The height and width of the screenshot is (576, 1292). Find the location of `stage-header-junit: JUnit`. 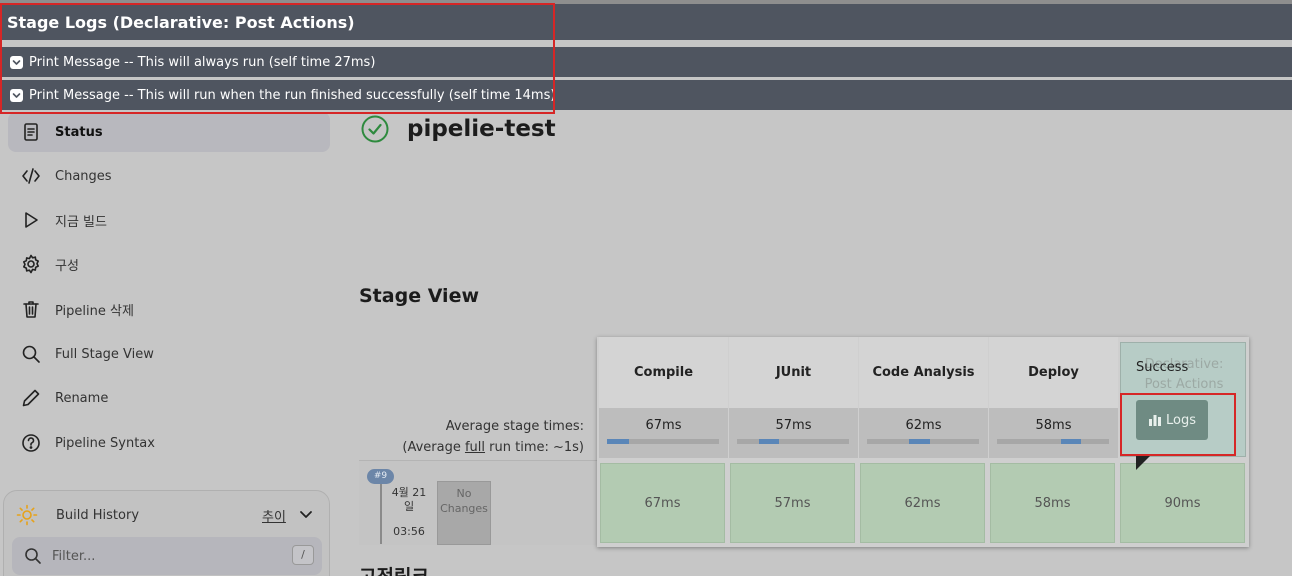

stage-header-junit: JUnit is located at coordinates (793, 372).